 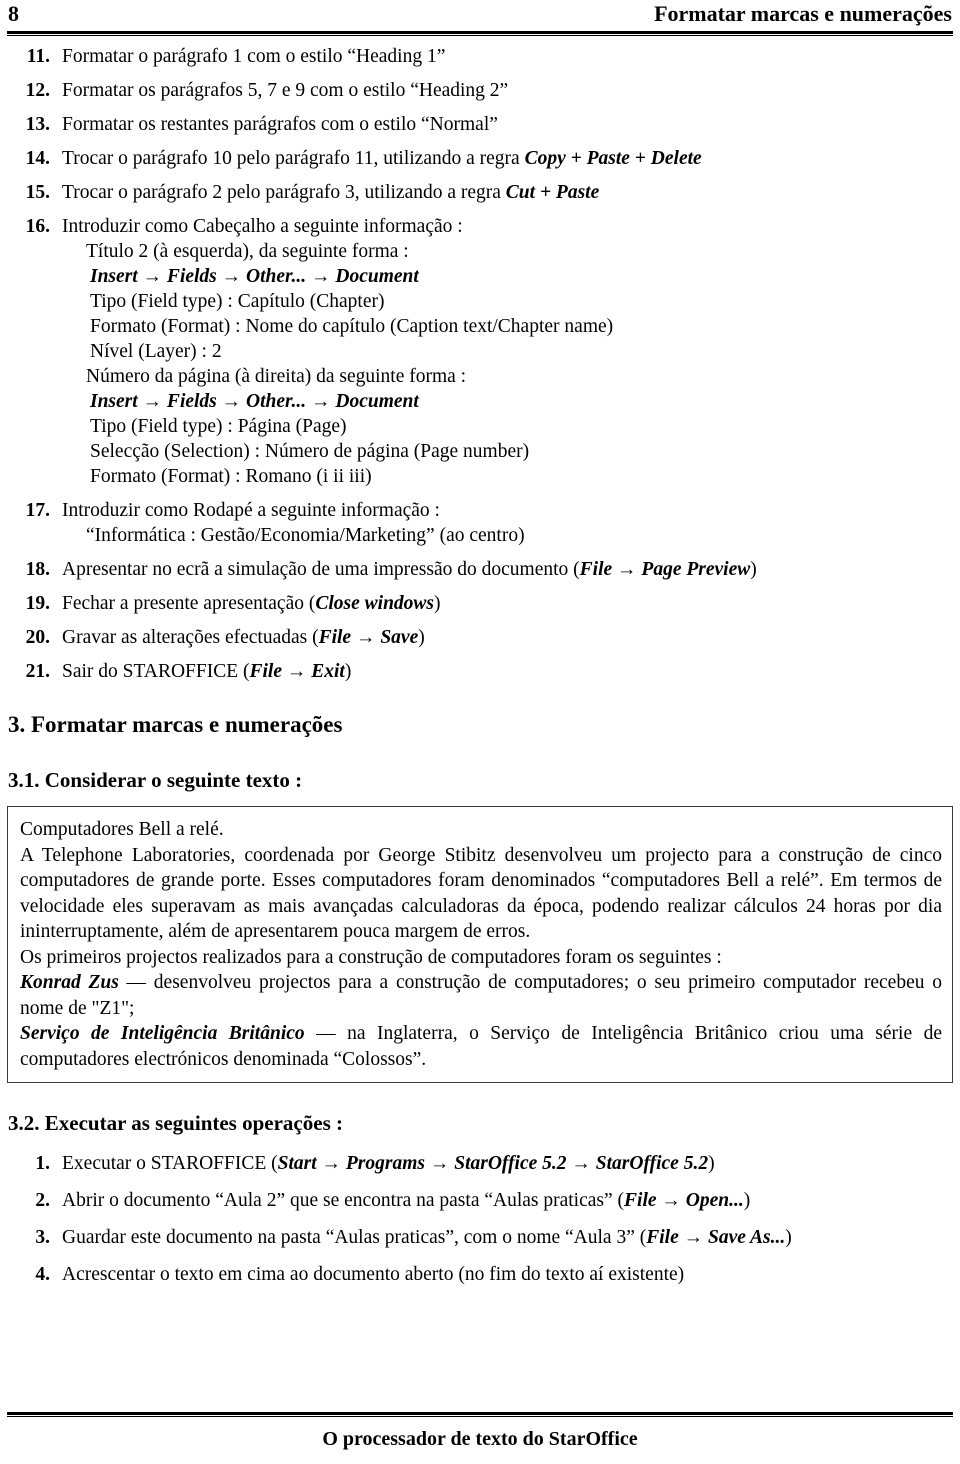 I want to click on list-item-number: 12., so click(x=37, y=90).